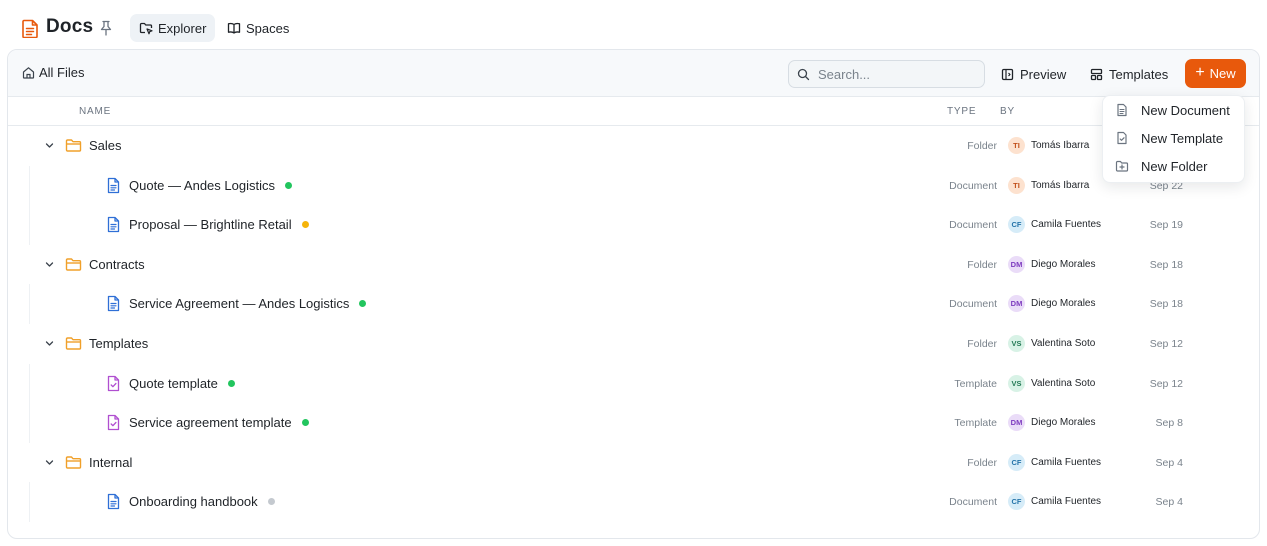  Describe the element at coordinates (975, 383) in the screenshot. I see `row-type: Template` at that location.